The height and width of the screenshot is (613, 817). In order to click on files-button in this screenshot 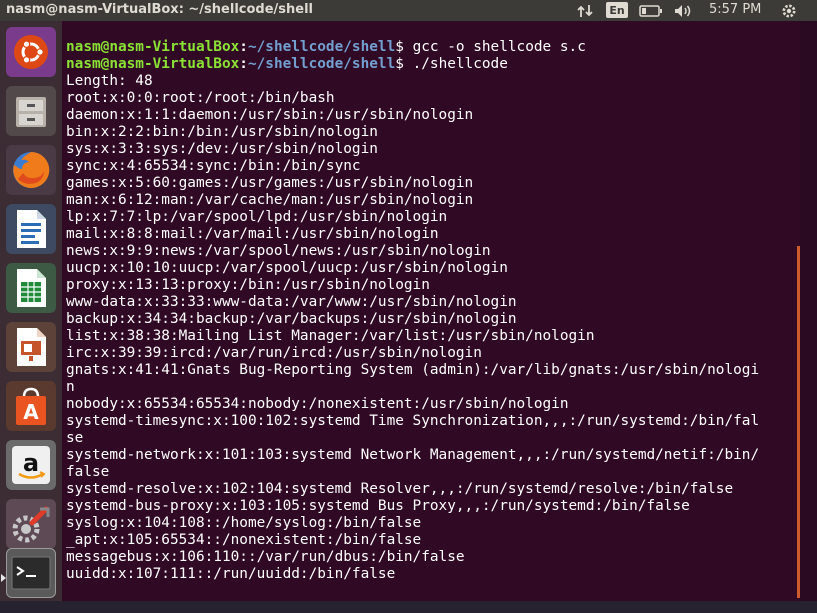, I will do `click(31, 111)`.